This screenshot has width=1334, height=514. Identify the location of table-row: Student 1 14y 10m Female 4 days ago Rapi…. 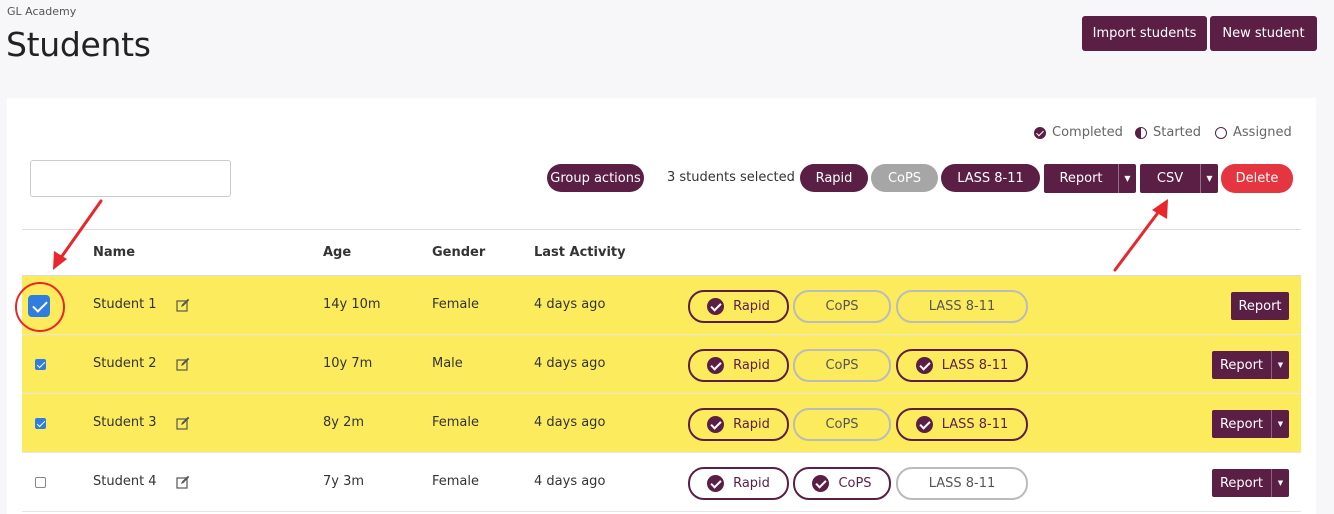
(661, 305).